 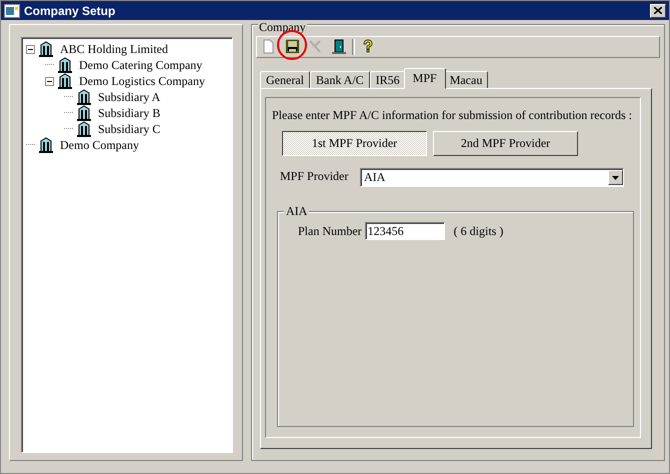 I want to click on close-icon, so click(x=658, y=10).